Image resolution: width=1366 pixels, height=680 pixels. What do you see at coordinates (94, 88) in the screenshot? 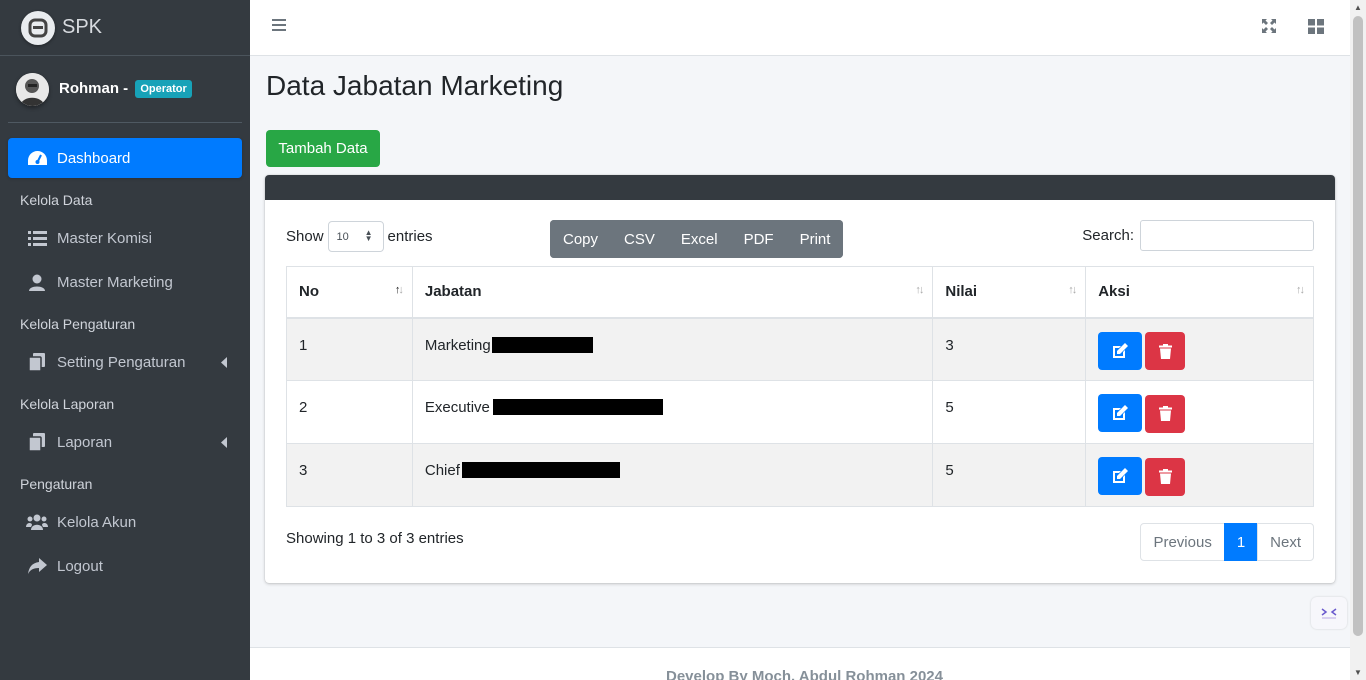
I see `user-name-text: Rohman -` at bounding box center [94, 88].